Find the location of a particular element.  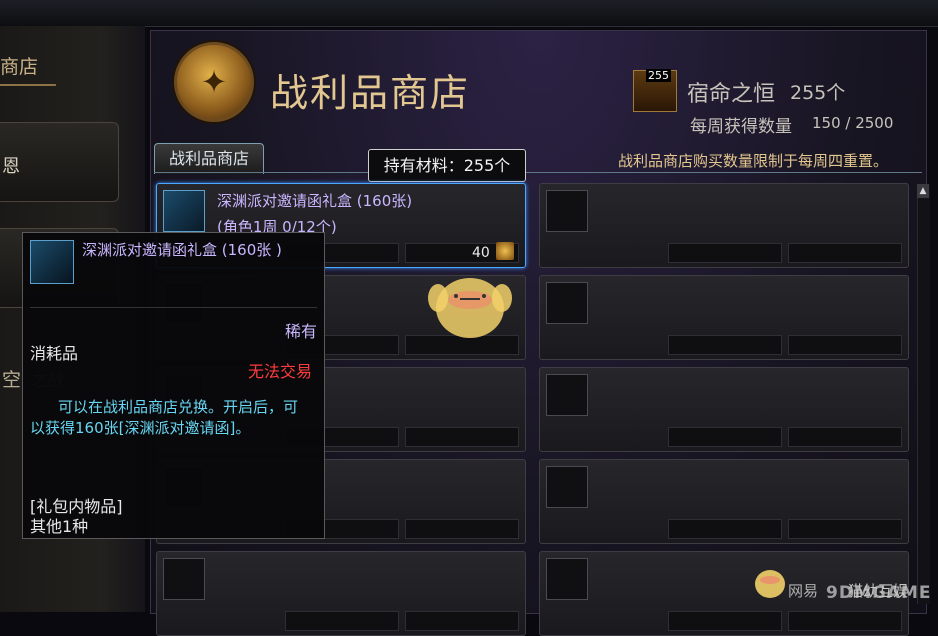

item-price: 40 is located at coordinates (481, 253).